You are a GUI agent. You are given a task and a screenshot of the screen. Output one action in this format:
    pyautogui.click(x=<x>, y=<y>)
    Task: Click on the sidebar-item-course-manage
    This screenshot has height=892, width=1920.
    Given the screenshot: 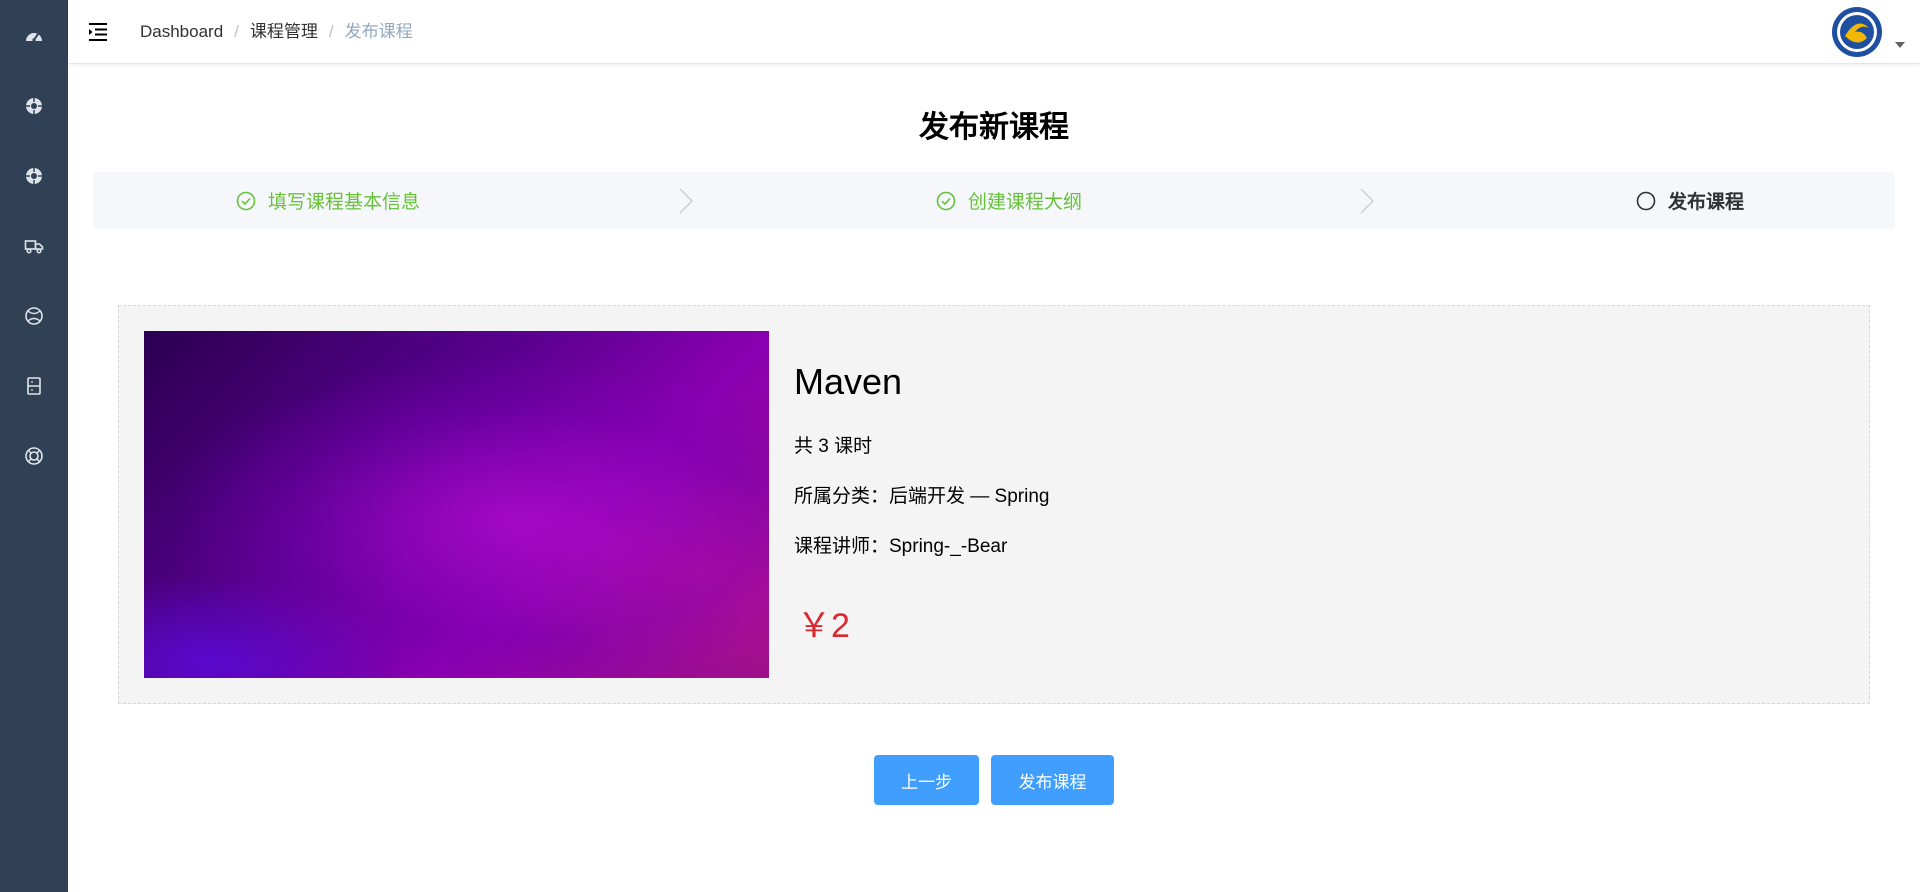 What is the action you would take?
    pyautogui.click(x=34, y=176)
    